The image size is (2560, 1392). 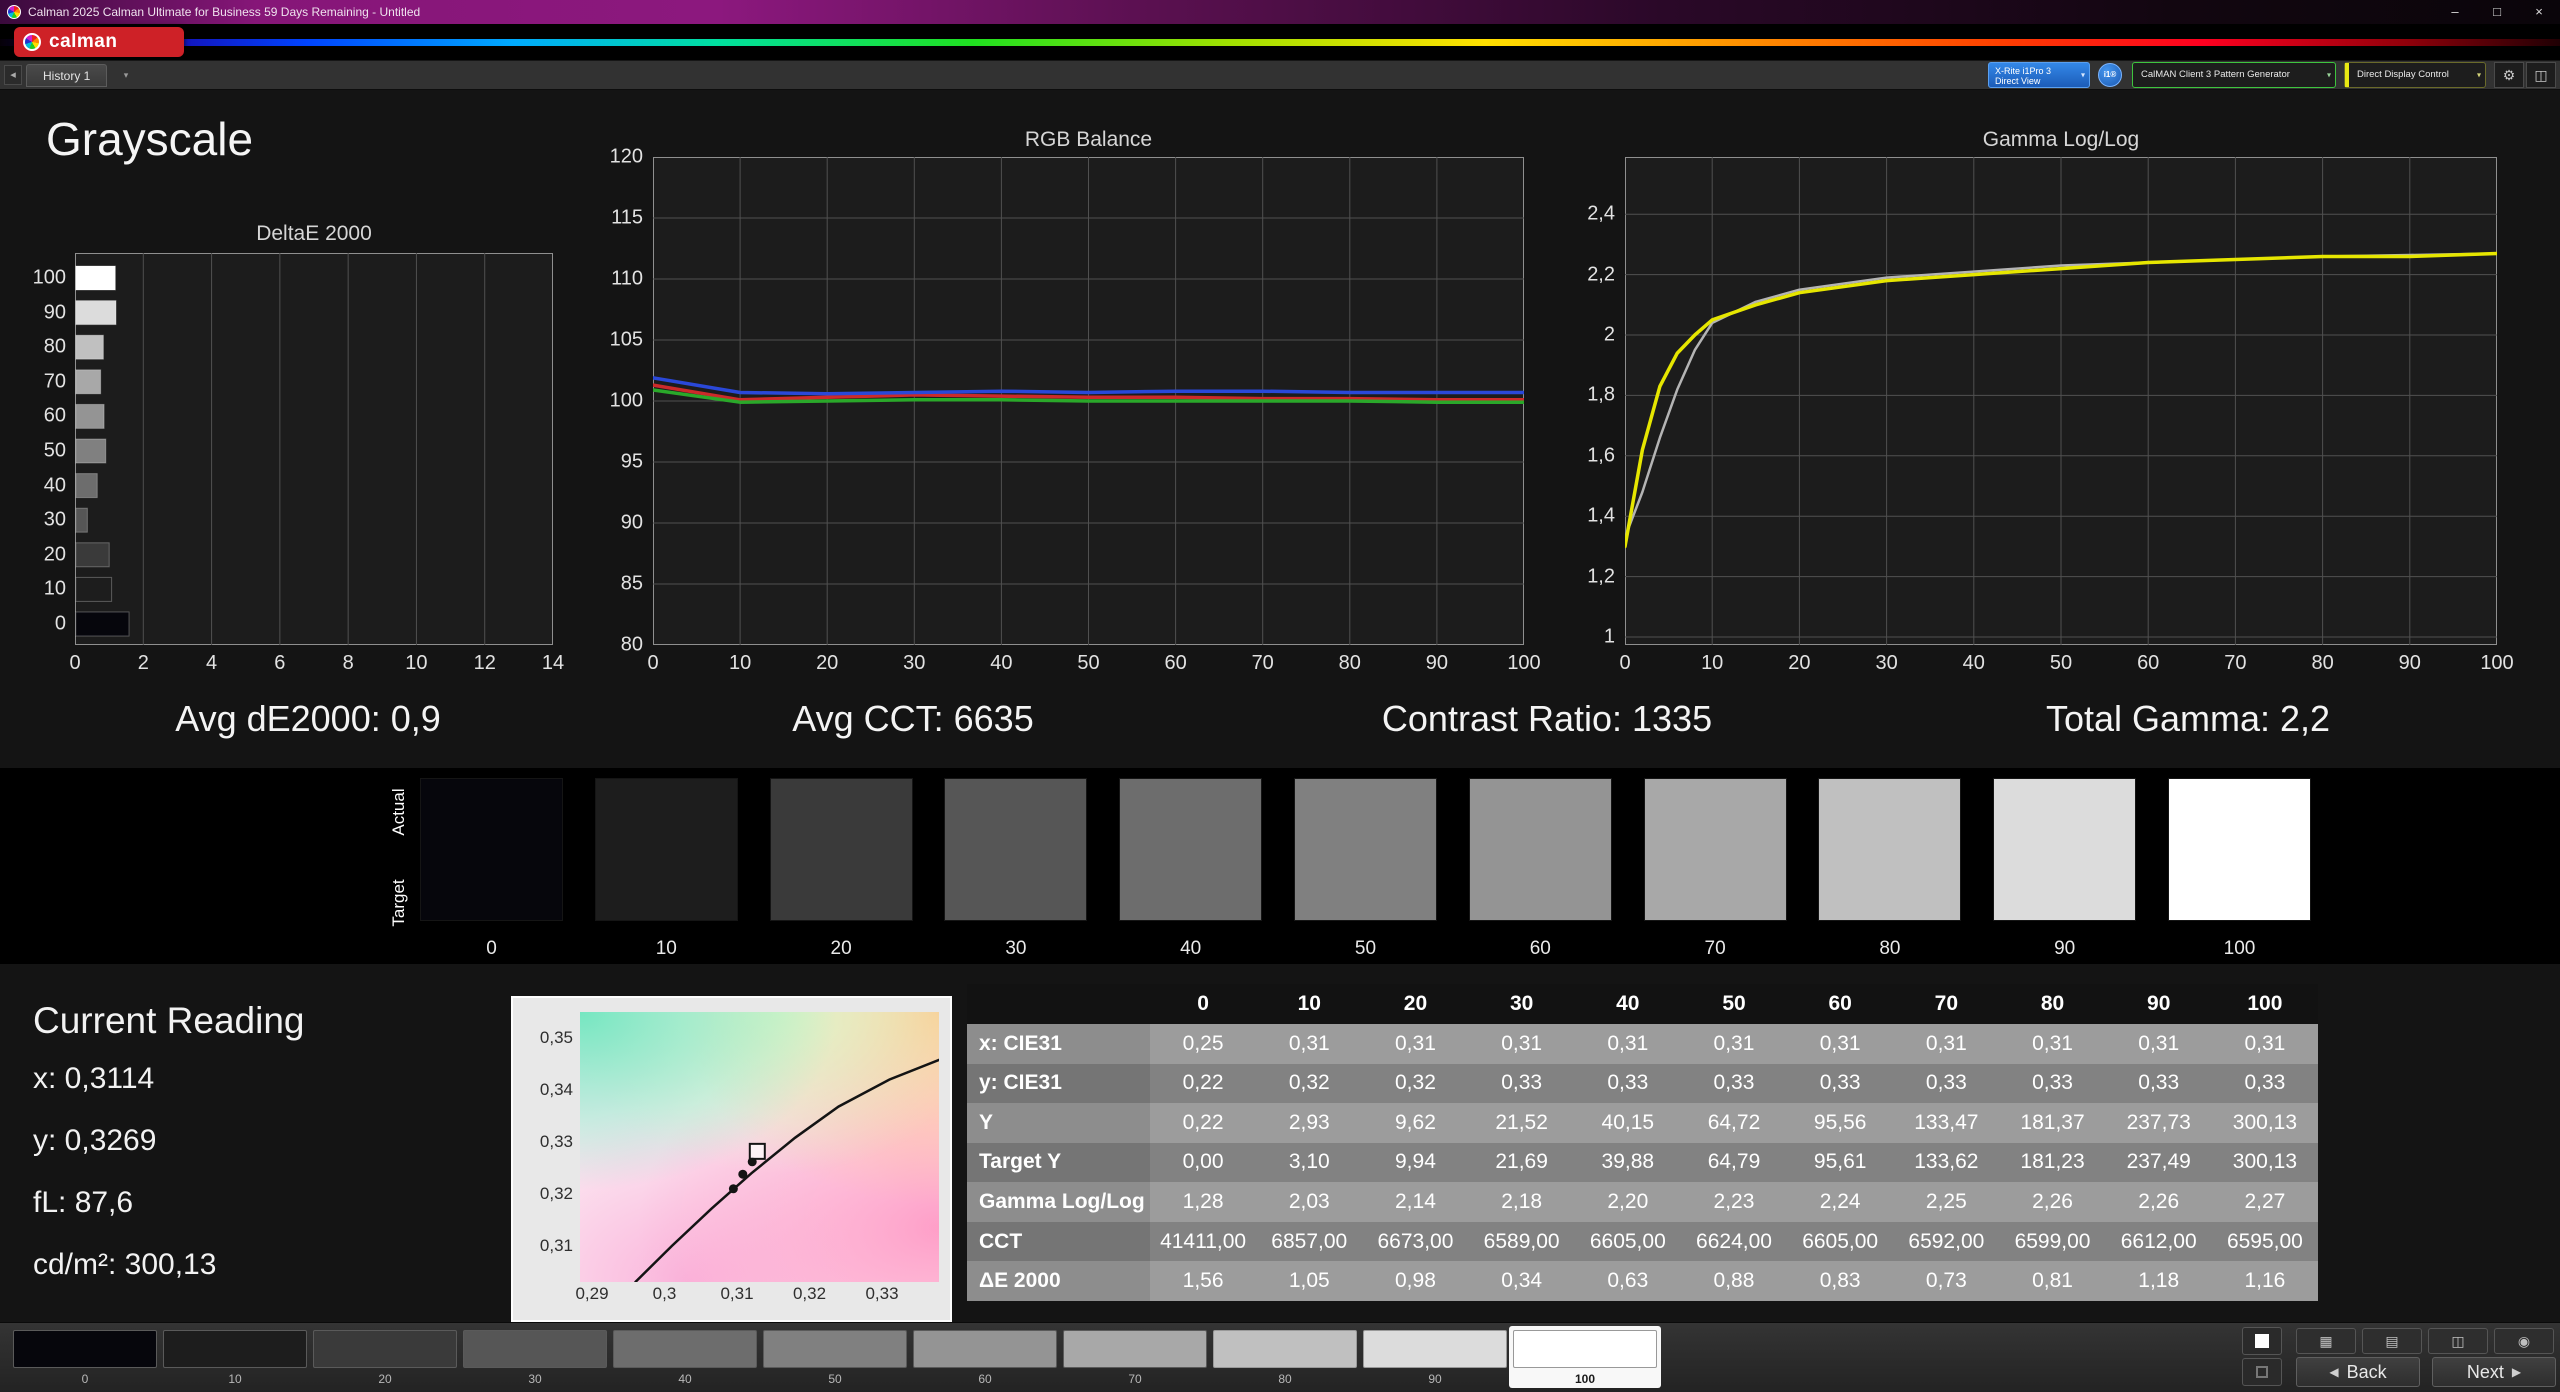 I want to click on table-cell: 0,83, so click(x=1840, y=1281).